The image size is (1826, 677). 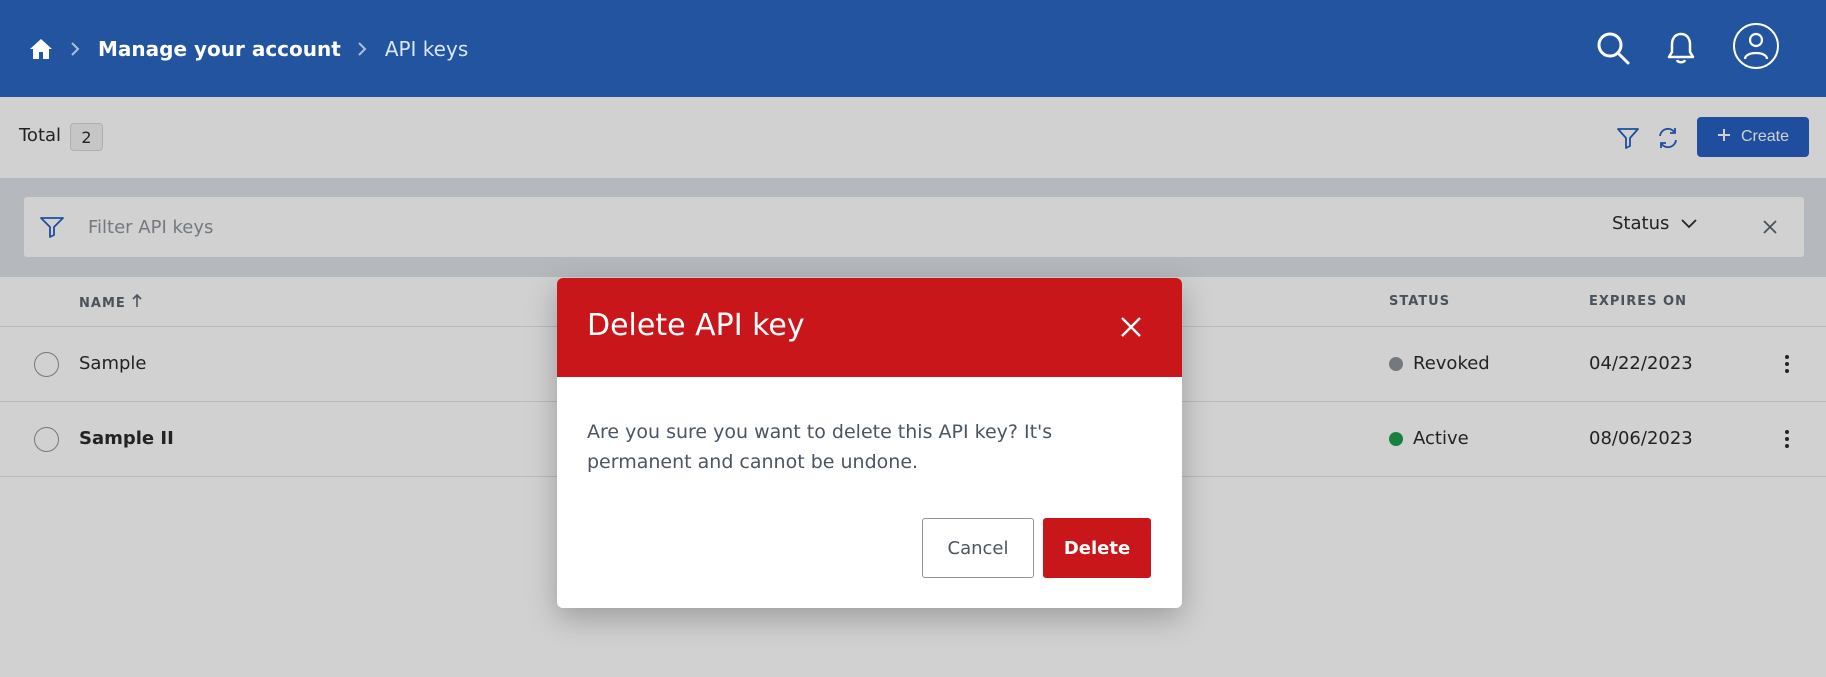 What do you see at coordinates (219, 49) in the screenshot?
I see `breadcrumb-manage-account: Manage your account` at bounding box center [219, 49].